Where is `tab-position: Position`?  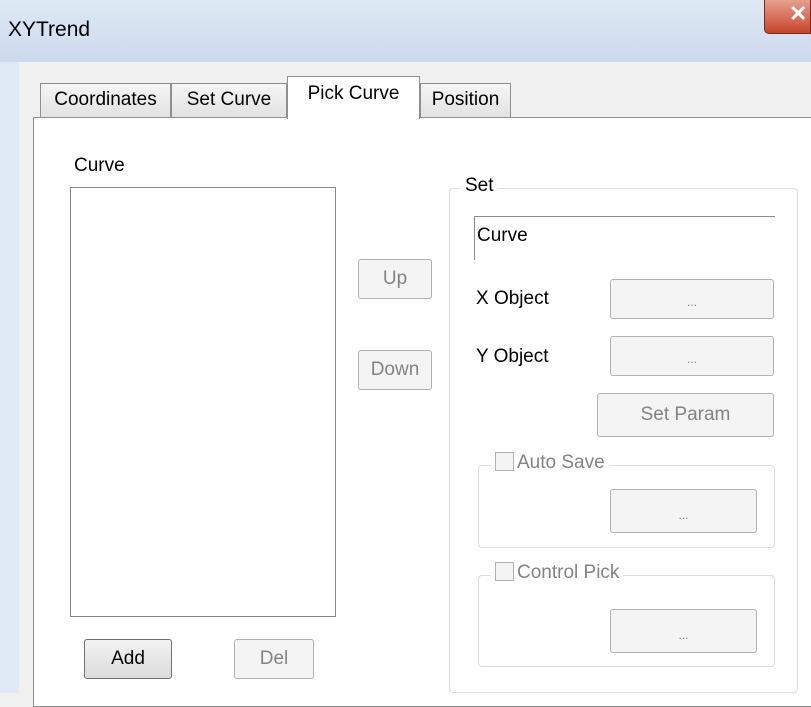 tab-position: Position is located at coordinates (465, 100).